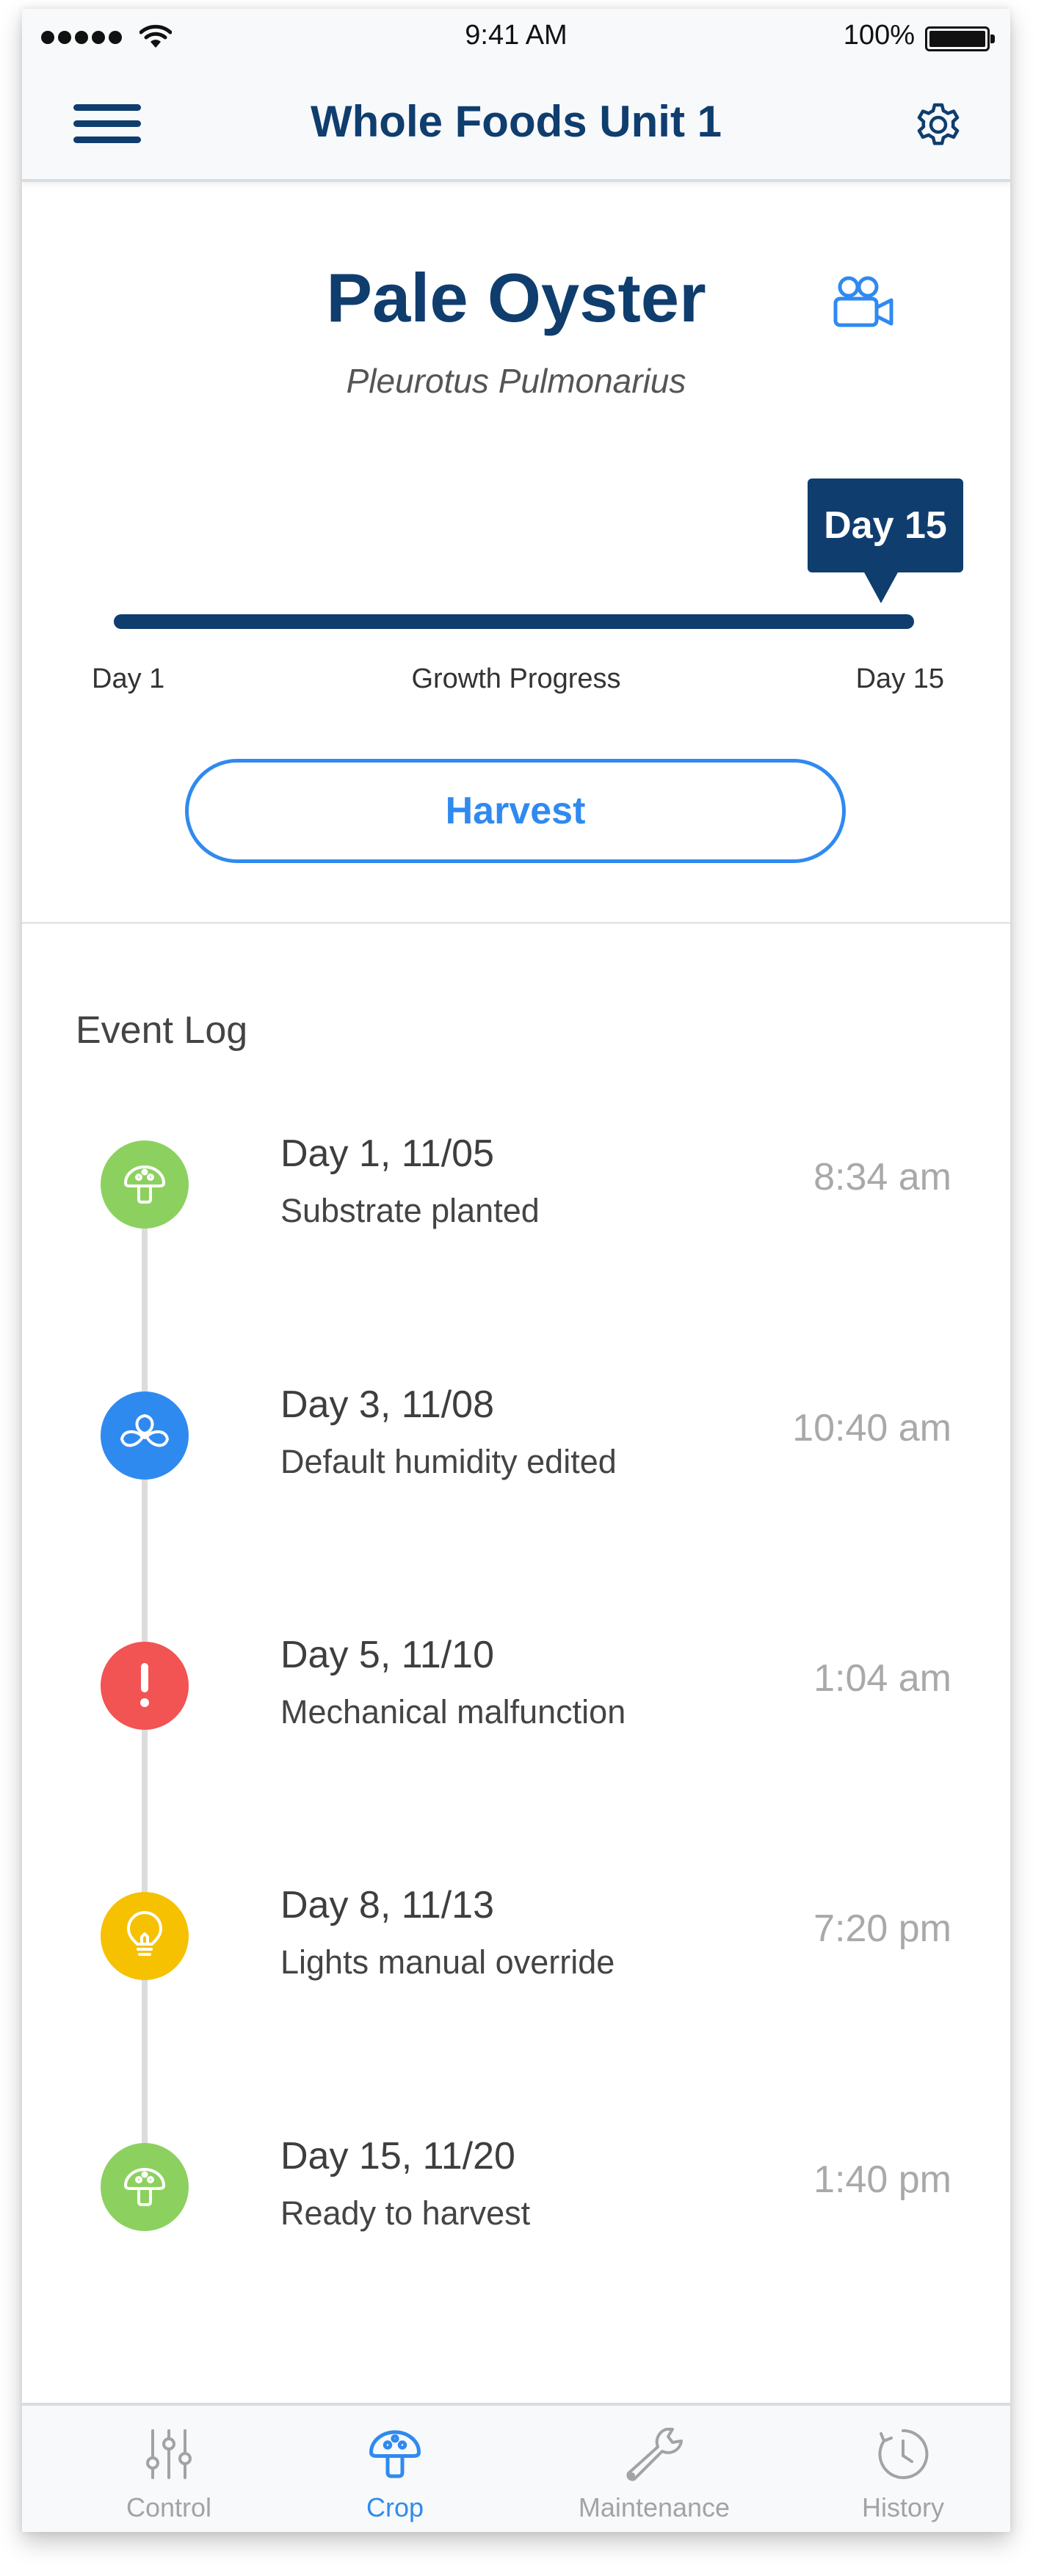 The height and width of the screenshot is (2576, 1044). I want to click on event-date: Day 5, 11/10, so click(387, 1655).